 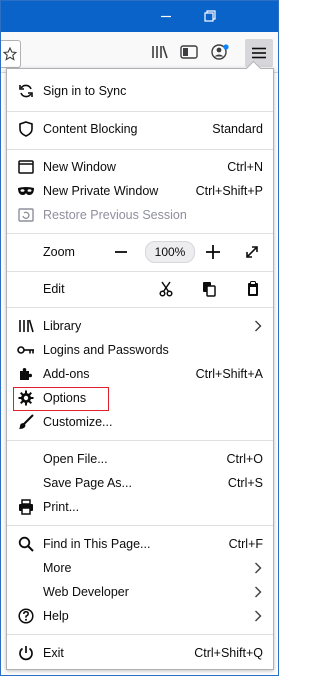 I want to click on restore-icon, so click(x=210, y=16).